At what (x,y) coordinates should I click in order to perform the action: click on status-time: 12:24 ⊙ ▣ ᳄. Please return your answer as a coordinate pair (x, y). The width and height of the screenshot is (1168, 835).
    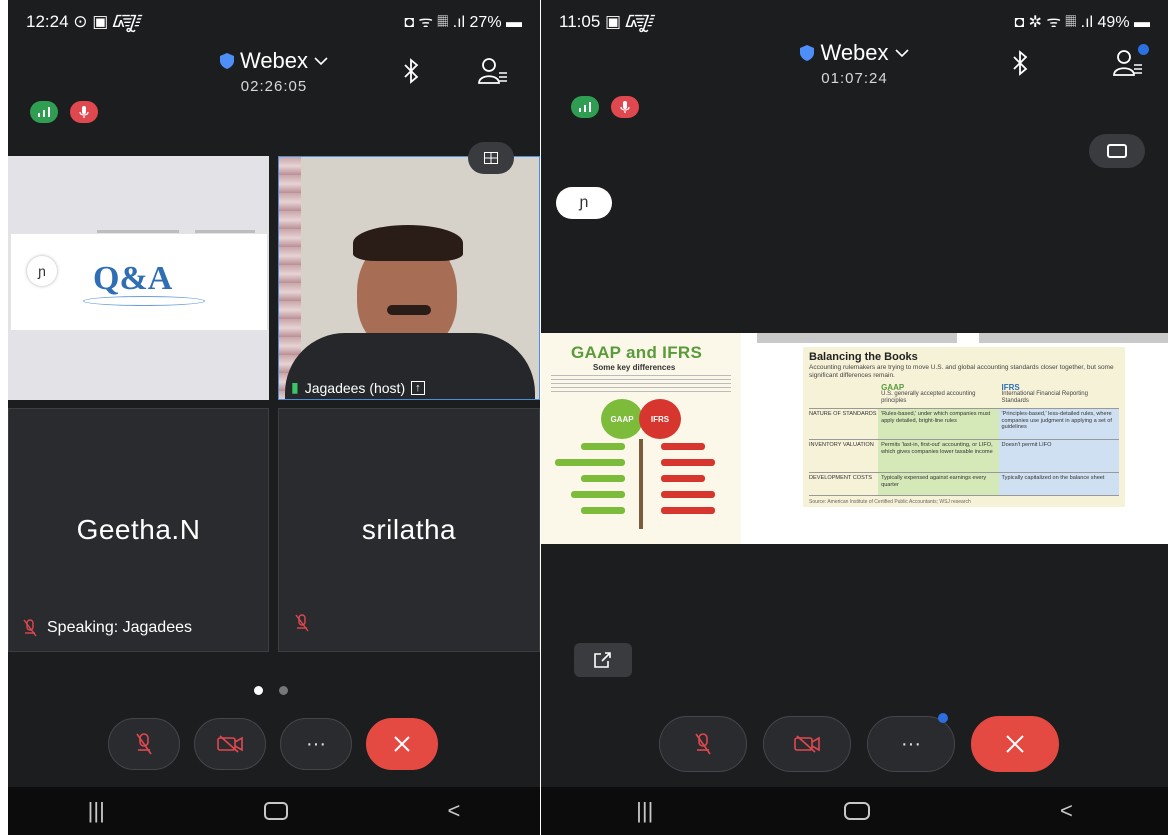
    Looking at the image, I should click on (84, 21).